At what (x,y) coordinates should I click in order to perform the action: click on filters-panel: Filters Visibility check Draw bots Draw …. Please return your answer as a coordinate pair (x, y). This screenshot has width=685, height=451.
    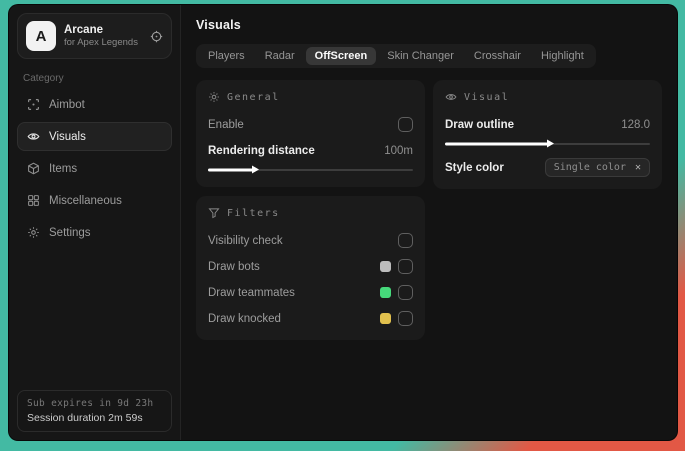
    Looking at the image, I should click on (310, 268).